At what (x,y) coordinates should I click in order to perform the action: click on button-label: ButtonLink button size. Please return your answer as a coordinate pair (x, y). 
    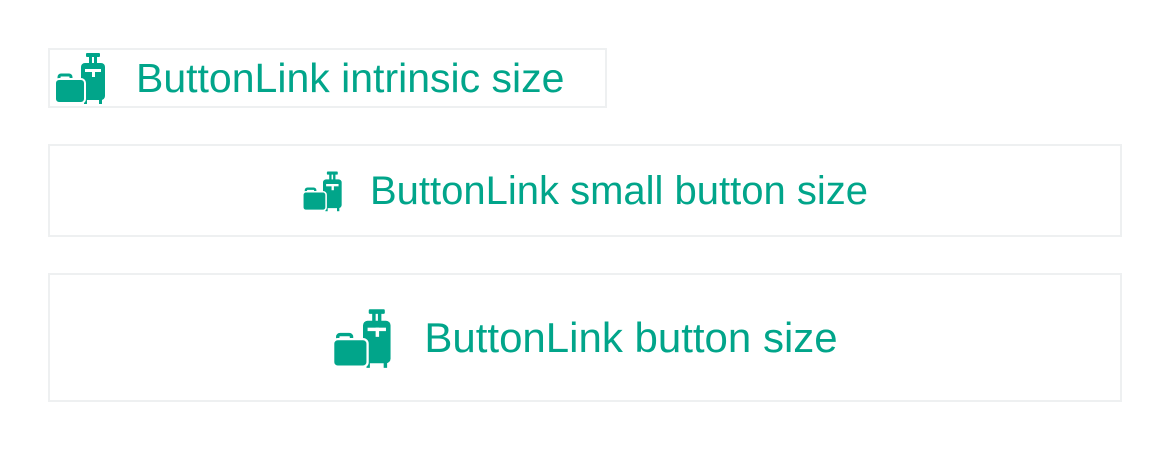
    Looking at the image, I should click on (631, 337).